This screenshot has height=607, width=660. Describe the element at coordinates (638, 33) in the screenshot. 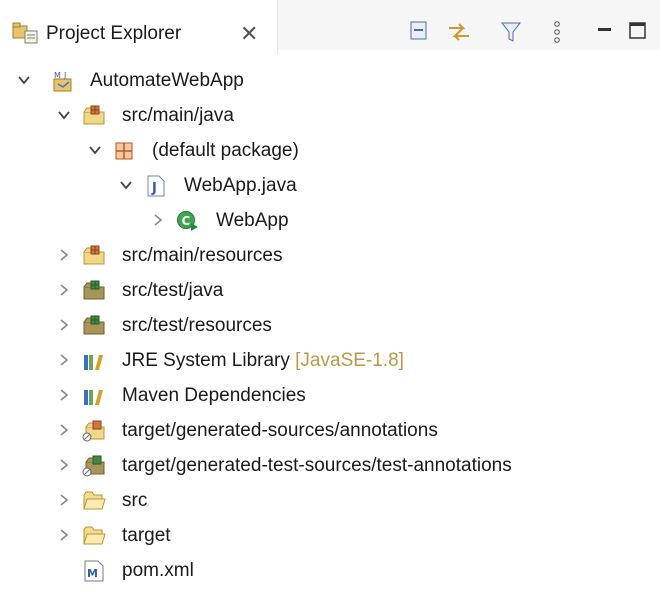

I see `maximize-icon` at that location.